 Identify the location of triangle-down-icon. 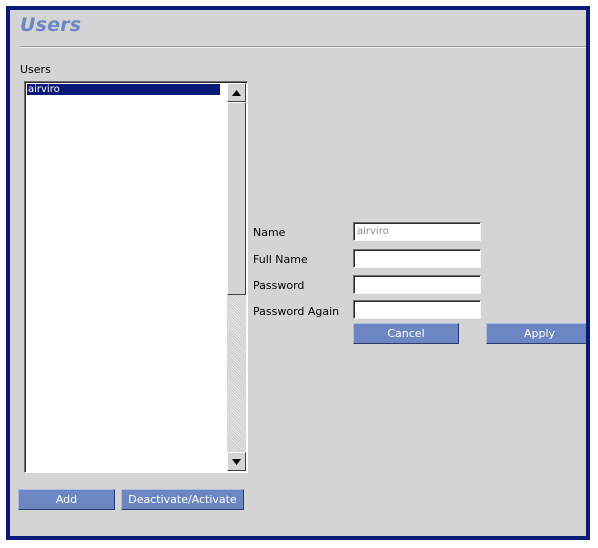
(236, 461).